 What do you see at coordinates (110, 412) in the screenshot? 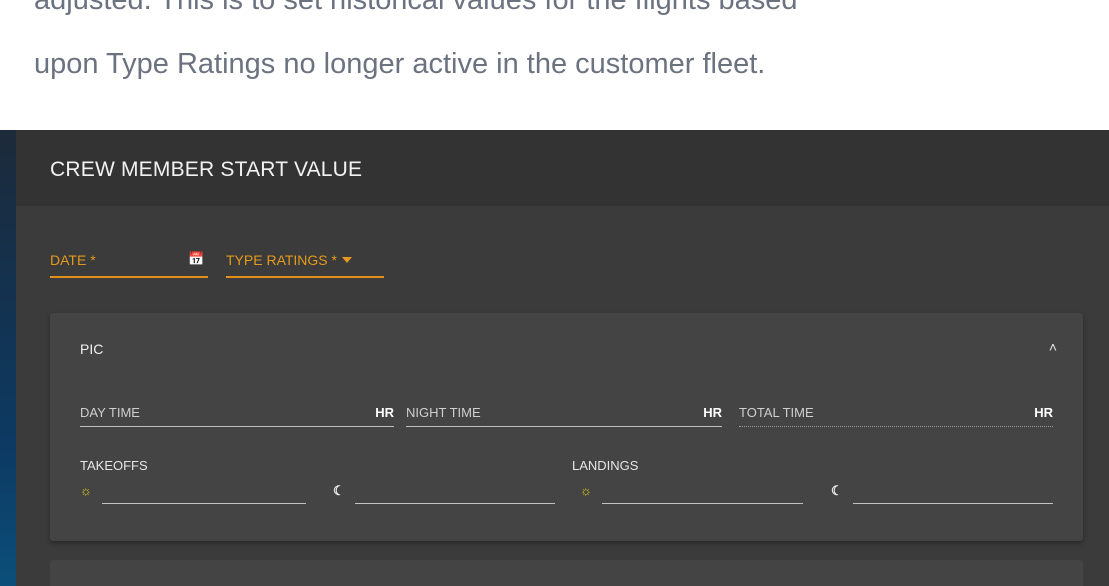
I see `day-time-label: DAY TIME` at bounding box center [110, 412].